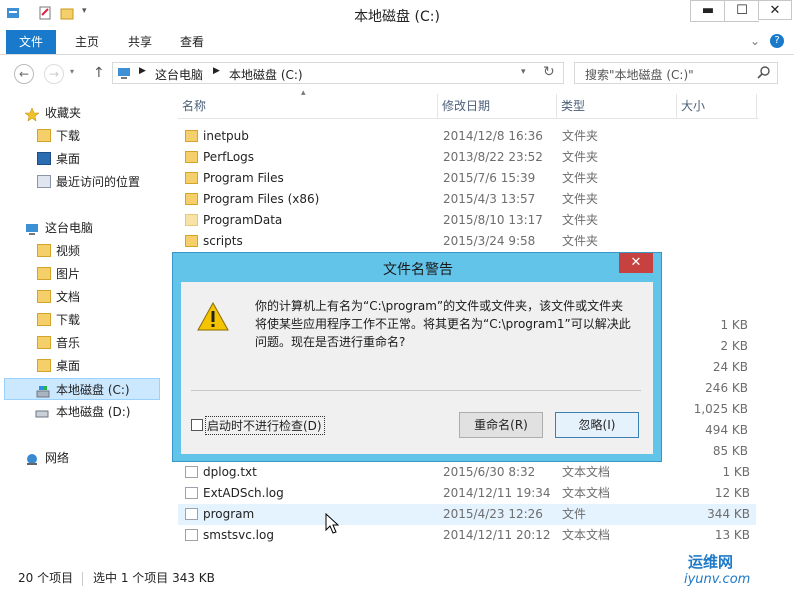 This screenshot has width=794, height=595. What do you see at coordinates (489, 472) in the screenshot?
I see `file-date: 2015/6/30 8:32` at bounding box center [489, 472].